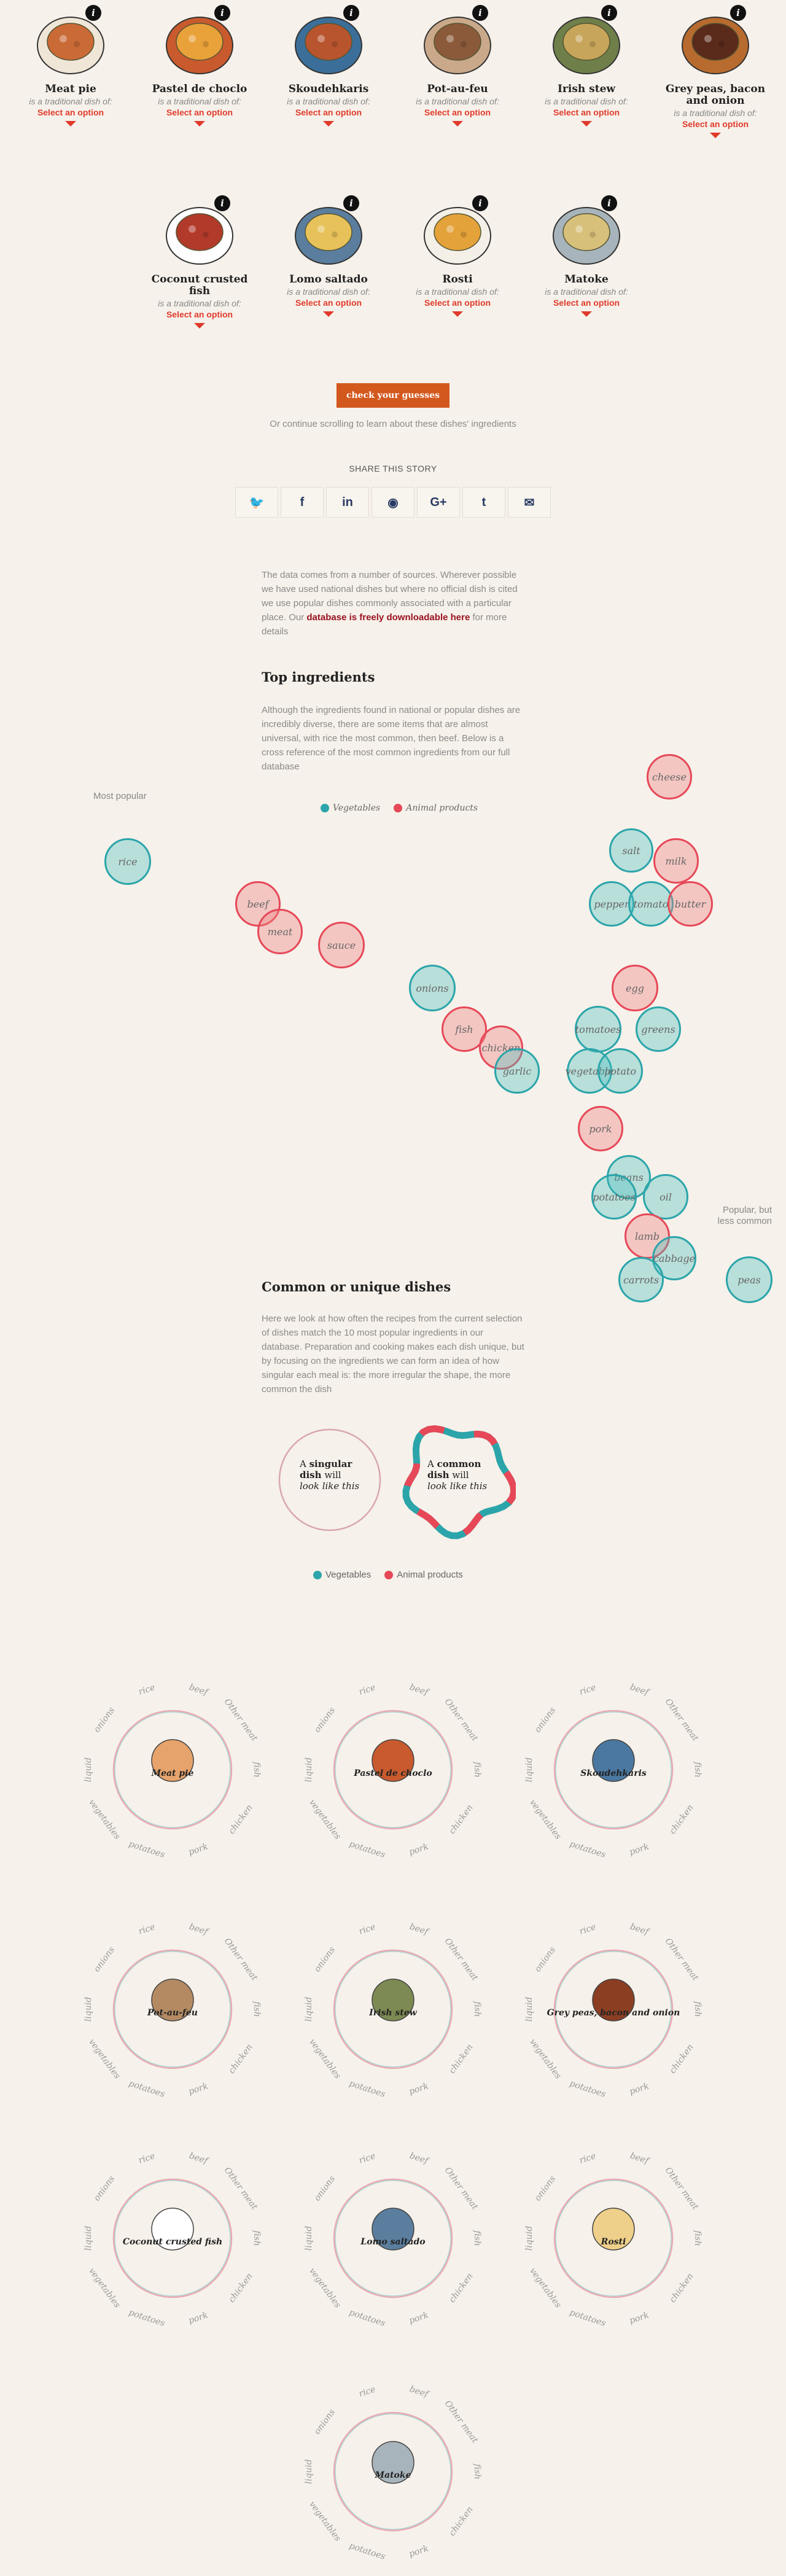 The width and height of the screenshot is (786, 2576). Describe the element at coordinates (457, 89) in the screenshot. I see `dish-name: Pot-au-feu` at that location.